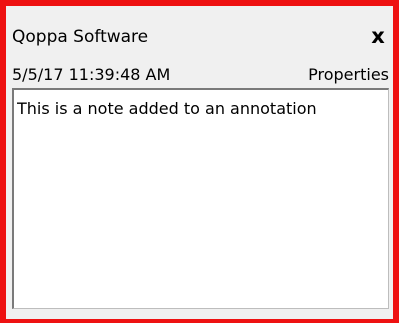 This screenshot has height=323, width=399. What do you see at coordinates (80, 37) in the screenshot?
I see `note-author: Qoppa Software` at bounding box center [80, 37].